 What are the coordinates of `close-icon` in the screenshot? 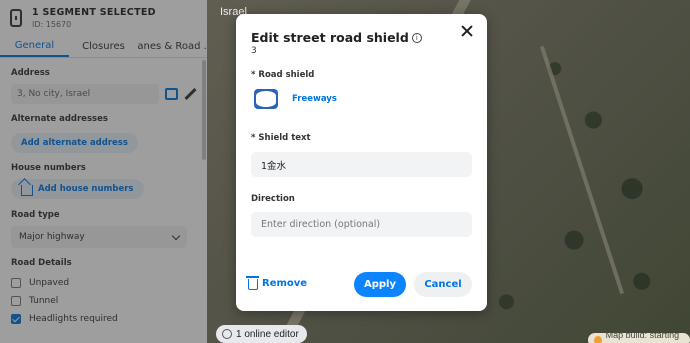 It's located at (467, 31).